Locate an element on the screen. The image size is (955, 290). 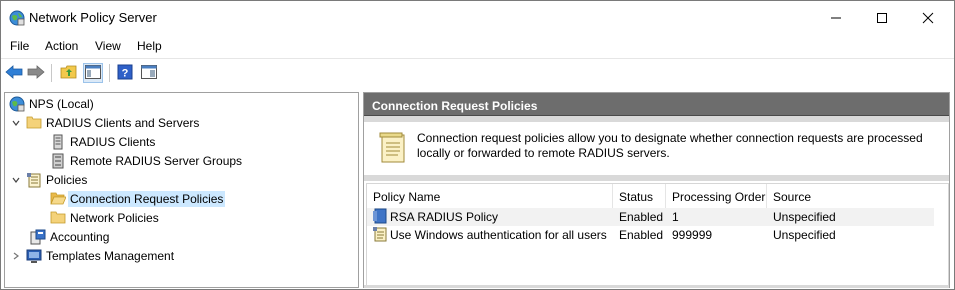
policy-blue-icon is located at coordinates (380, 216).